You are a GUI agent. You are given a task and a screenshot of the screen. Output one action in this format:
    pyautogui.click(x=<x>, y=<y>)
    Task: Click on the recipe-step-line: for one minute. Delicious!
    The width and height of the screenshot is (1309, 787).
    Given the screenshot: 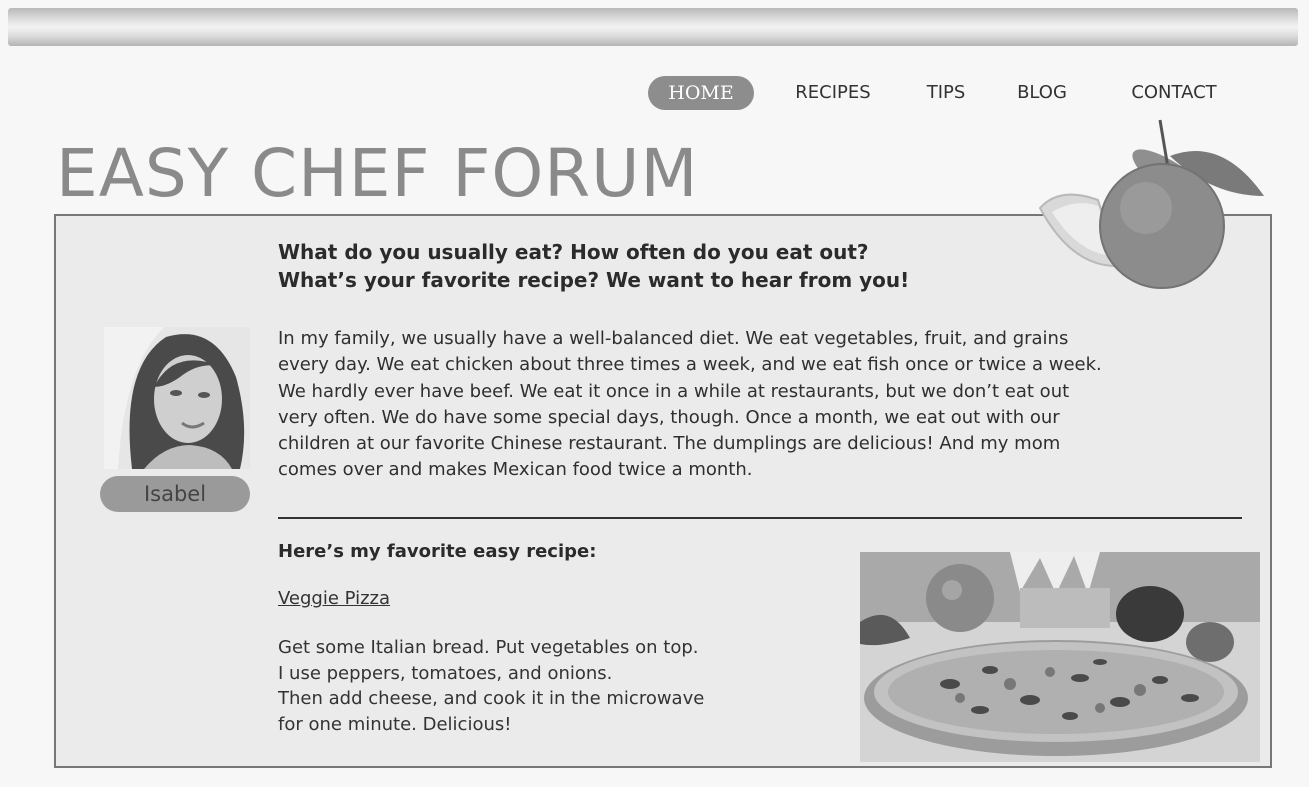 What is the action you would take?
    pyautogui.click(x=395, y=725)
    